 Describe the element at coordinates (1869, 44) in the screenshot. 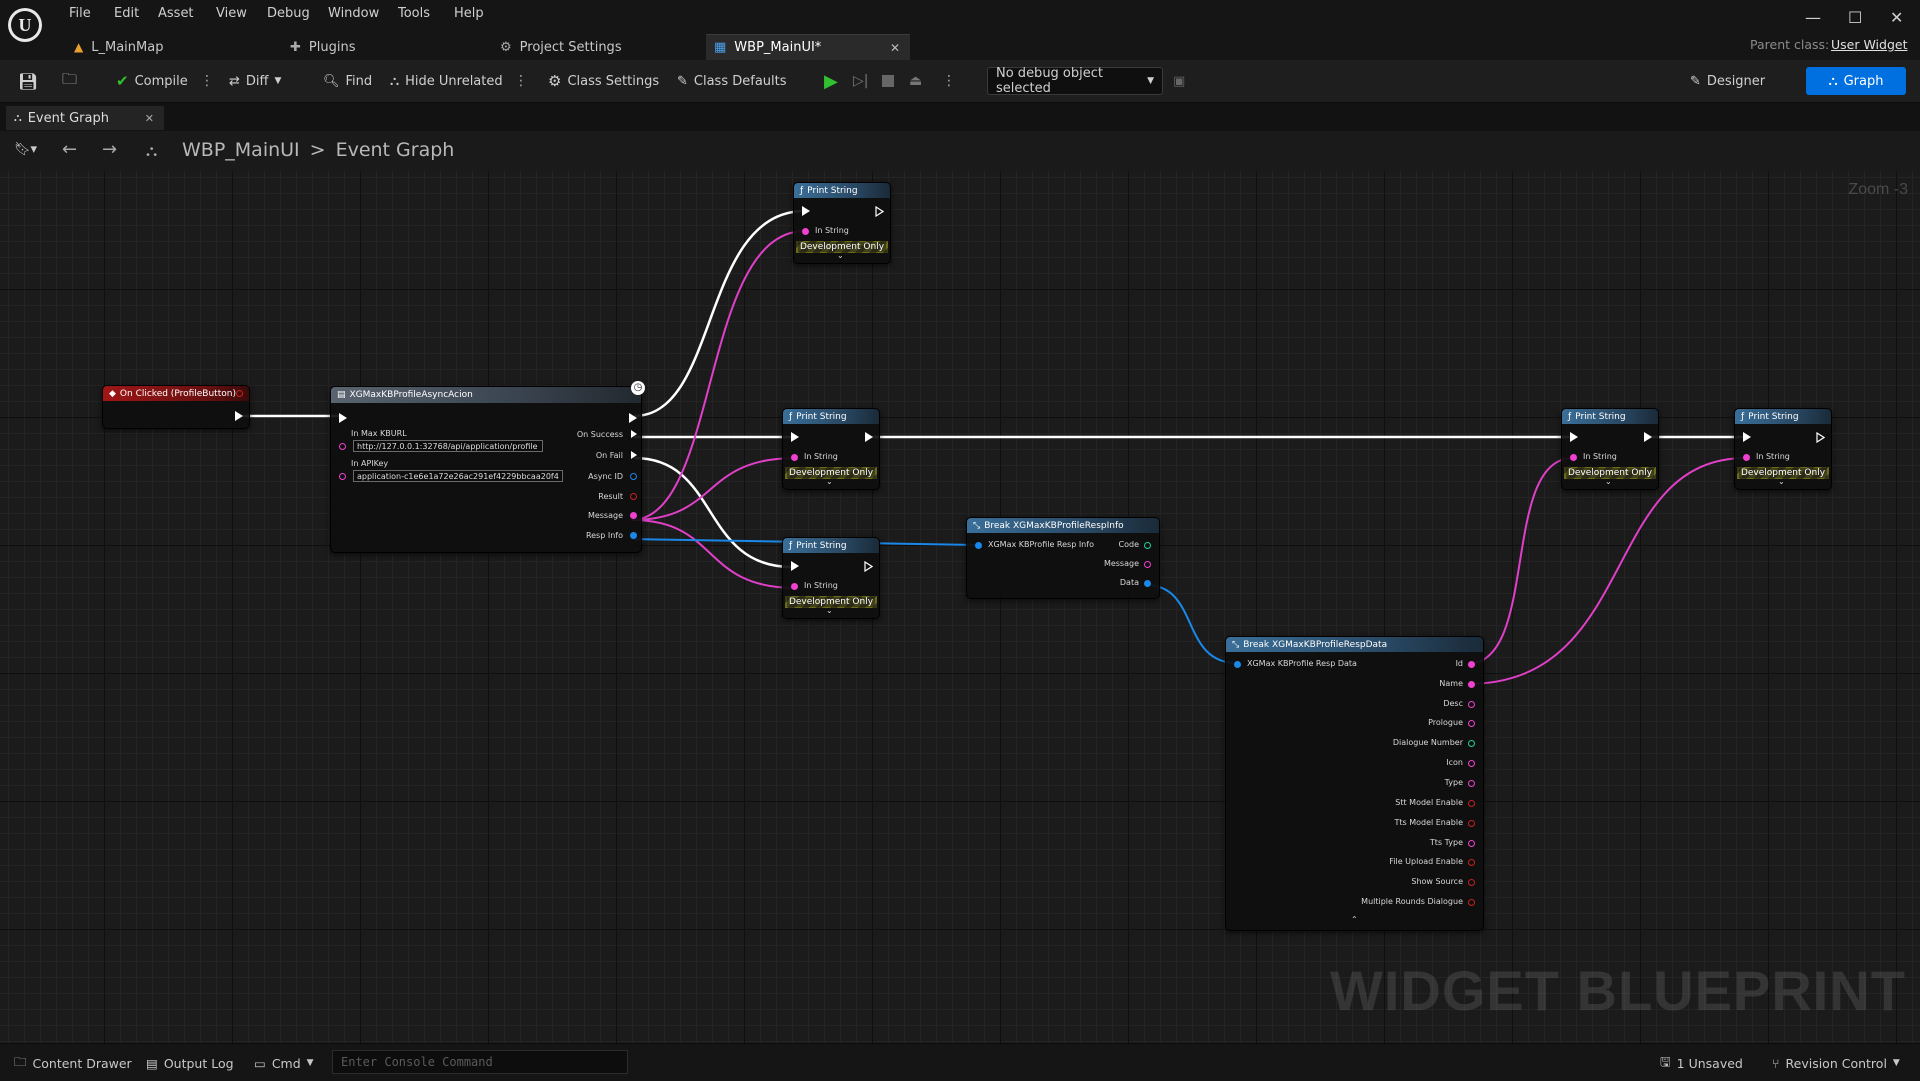

I see `parent-class-link: User Widget` at that location.